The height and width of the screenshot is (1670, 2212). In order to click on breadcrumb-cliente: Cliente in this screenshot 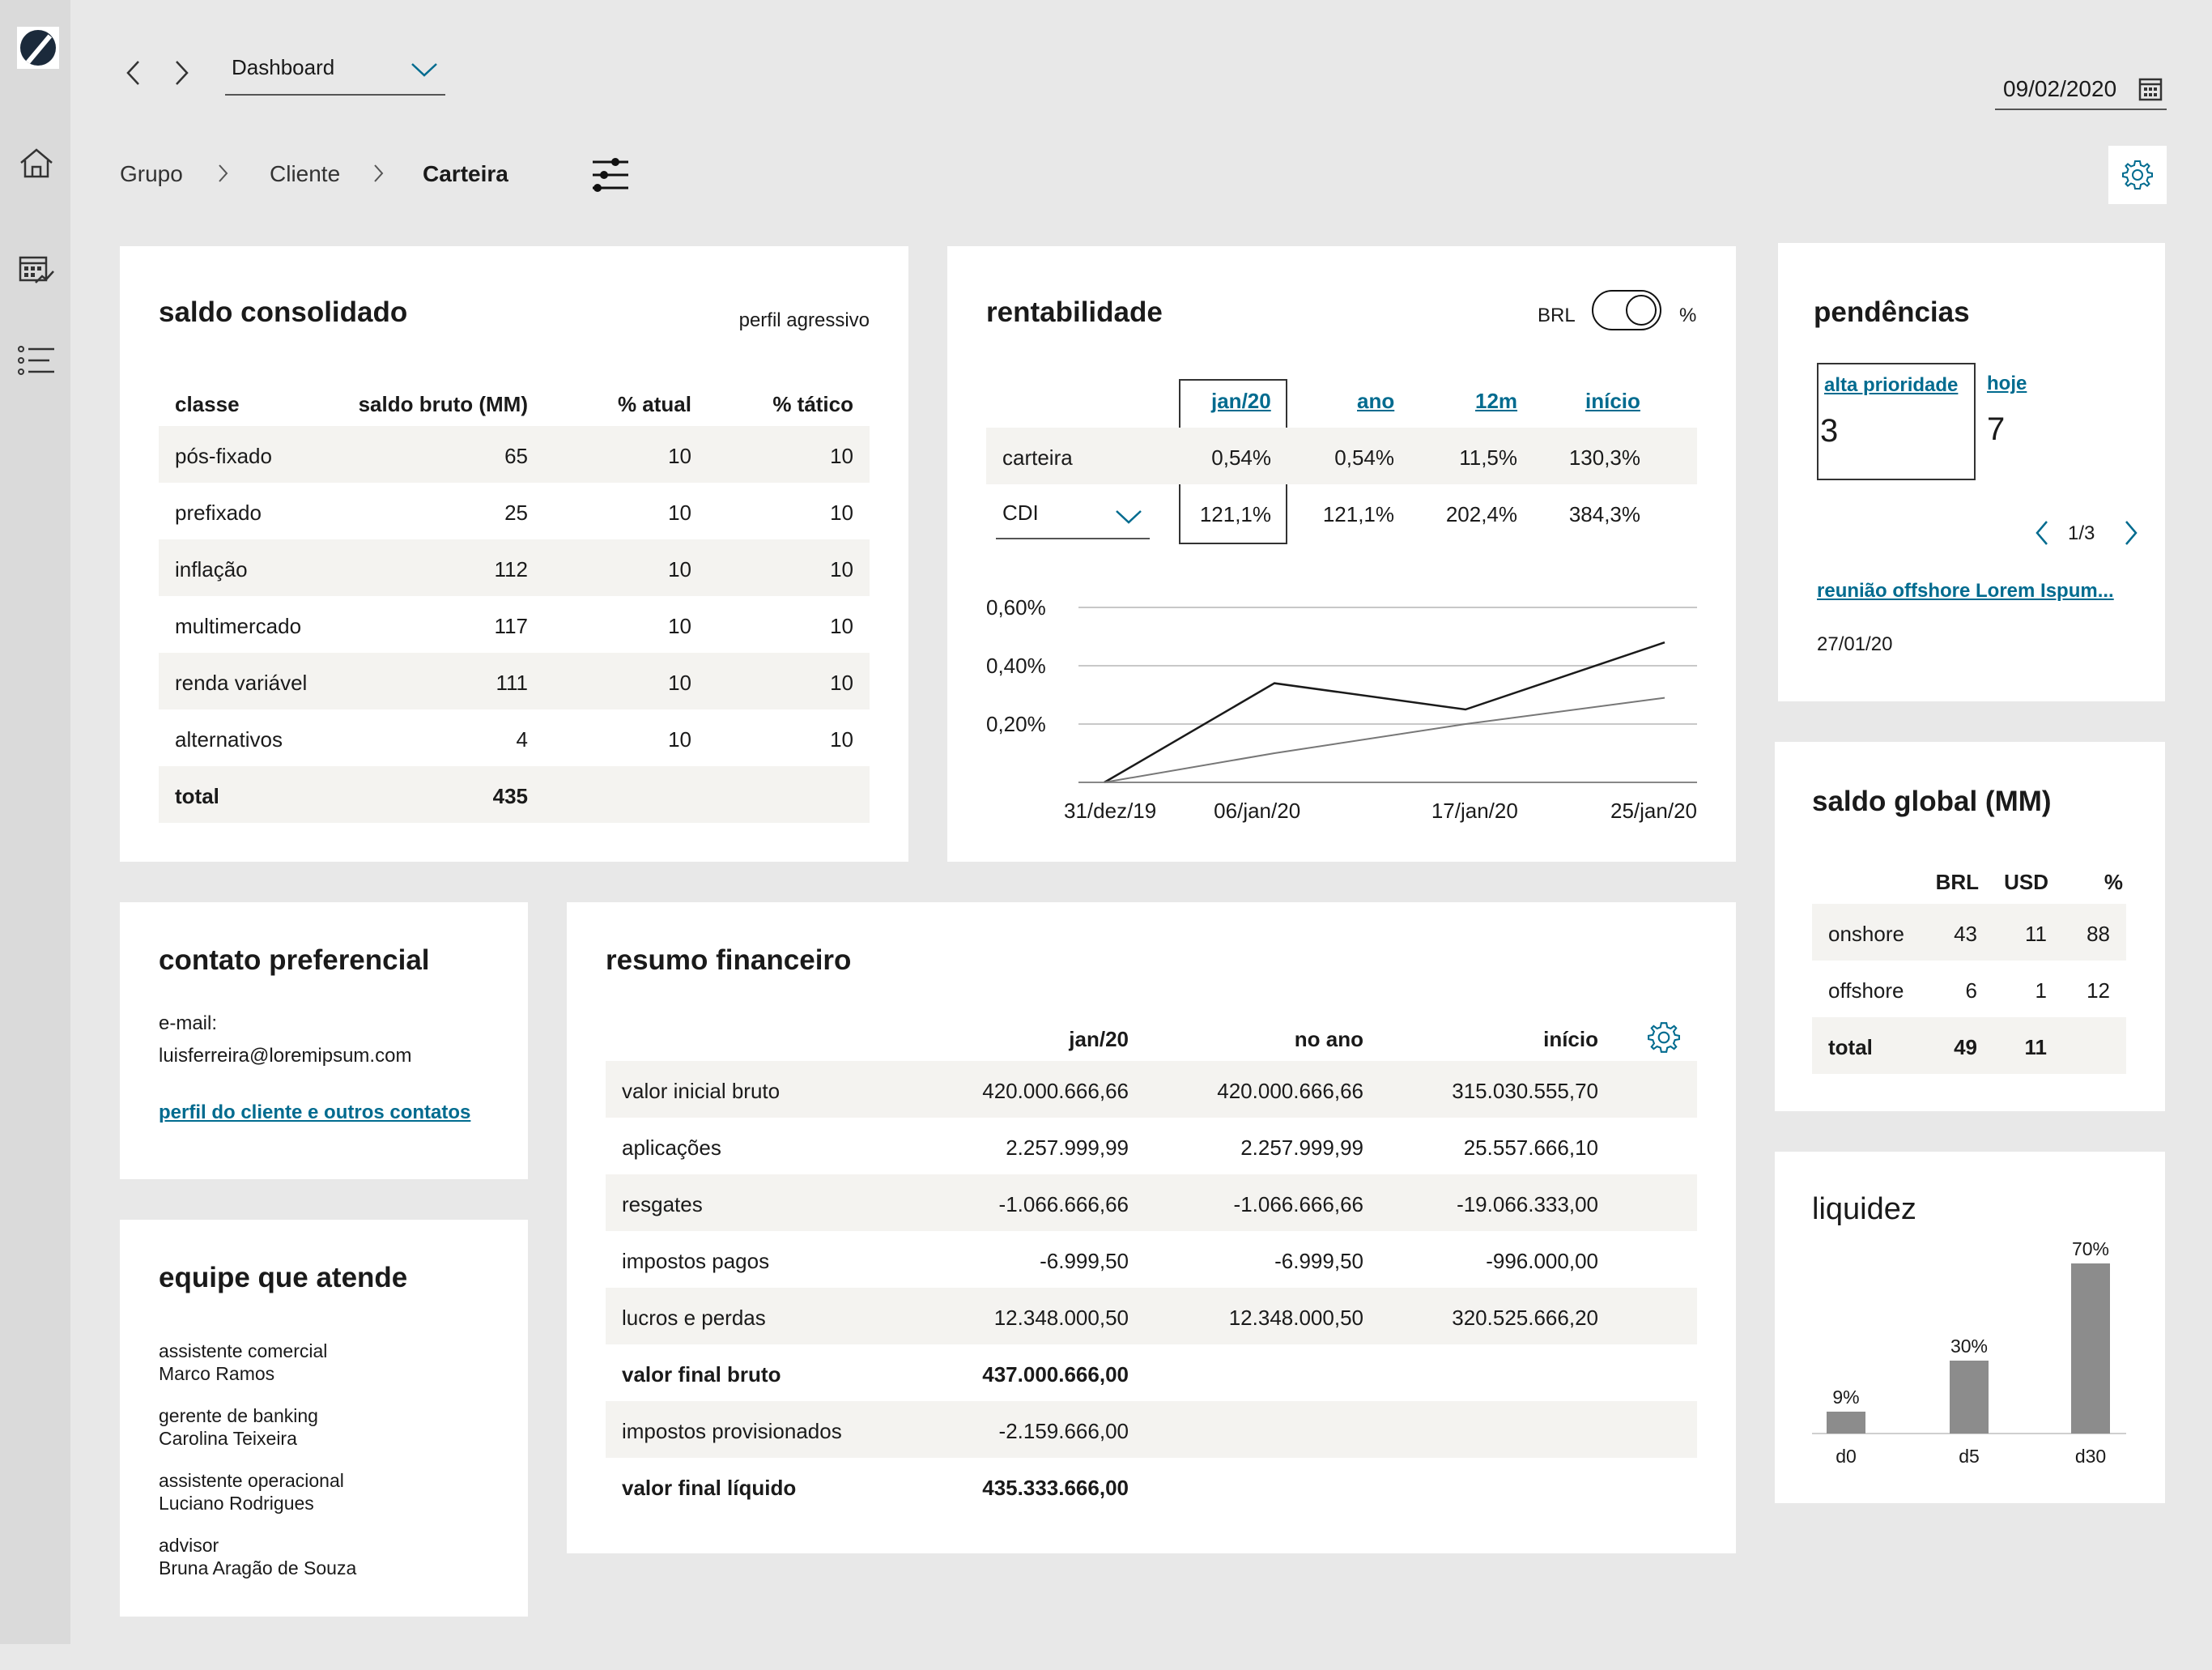, I will do `click(305, 174)`.